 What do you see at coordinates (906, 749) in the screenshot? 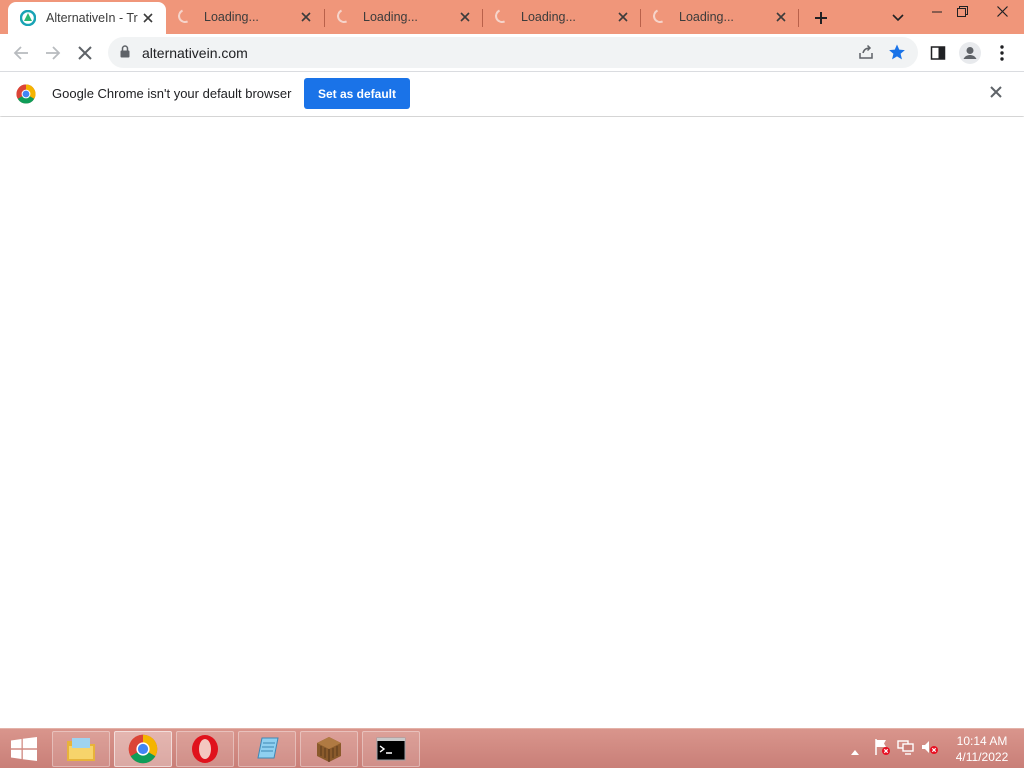
I see `network-icon` at bounding box center [906, 749].